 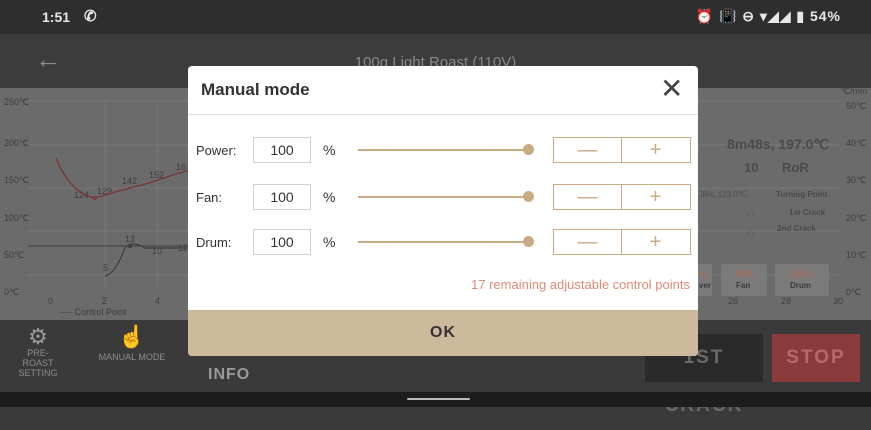 I want to click on fan-stepper: — +, so click(x=622, y=197).